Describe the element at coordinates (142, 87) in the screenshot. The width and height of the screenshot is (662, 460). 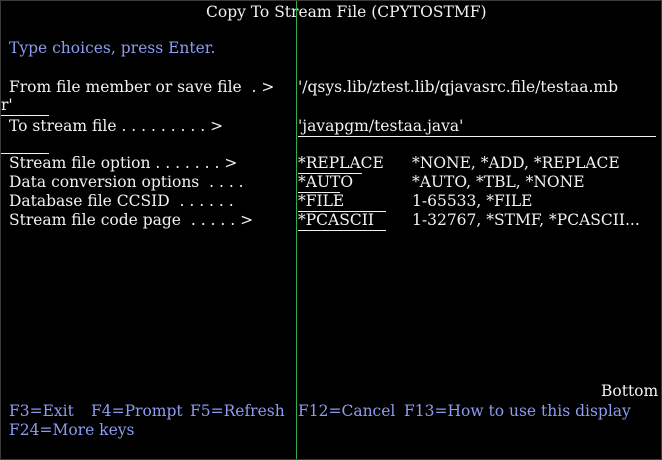
I see `field-label-from-file: From file member or save file . >` at that location.